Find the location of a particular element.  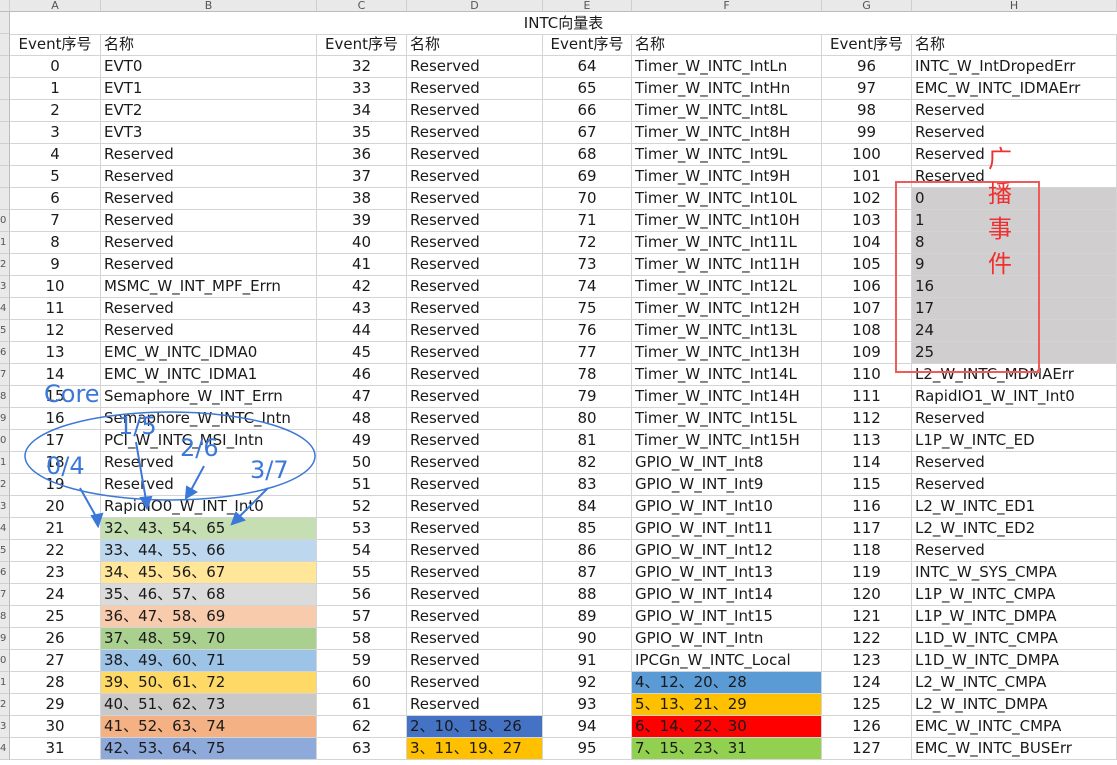

event-number-cell: 108 is located at coordinates (867, 331).